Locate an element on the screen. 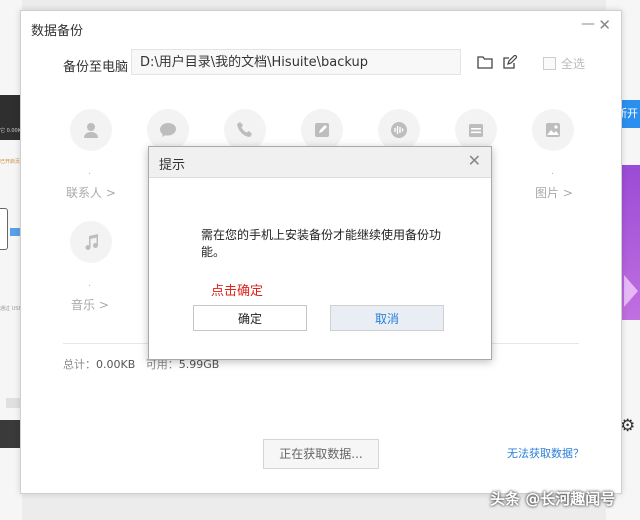 The image size is (640, 520). category-label-pictures: 图片 > is located at coordinates (554, 192).